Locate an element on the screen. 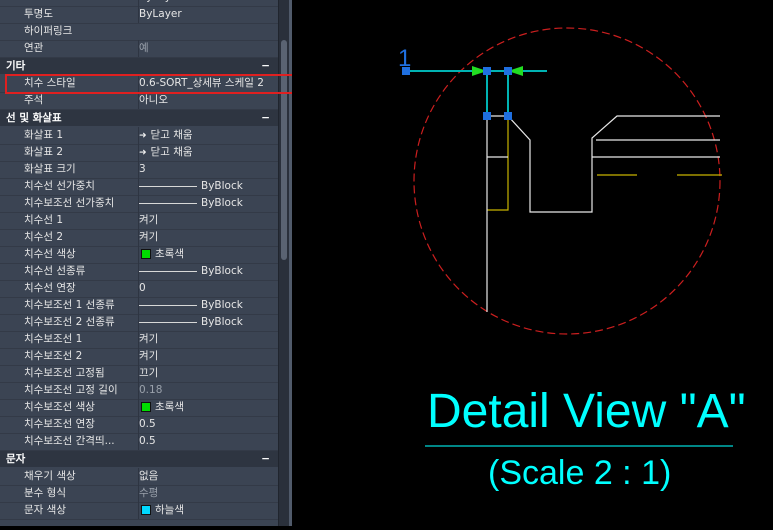 The width and height of the screenshot is (773, 530). property-row: 분수 형식 수평 is located at coordinates (139, 494).